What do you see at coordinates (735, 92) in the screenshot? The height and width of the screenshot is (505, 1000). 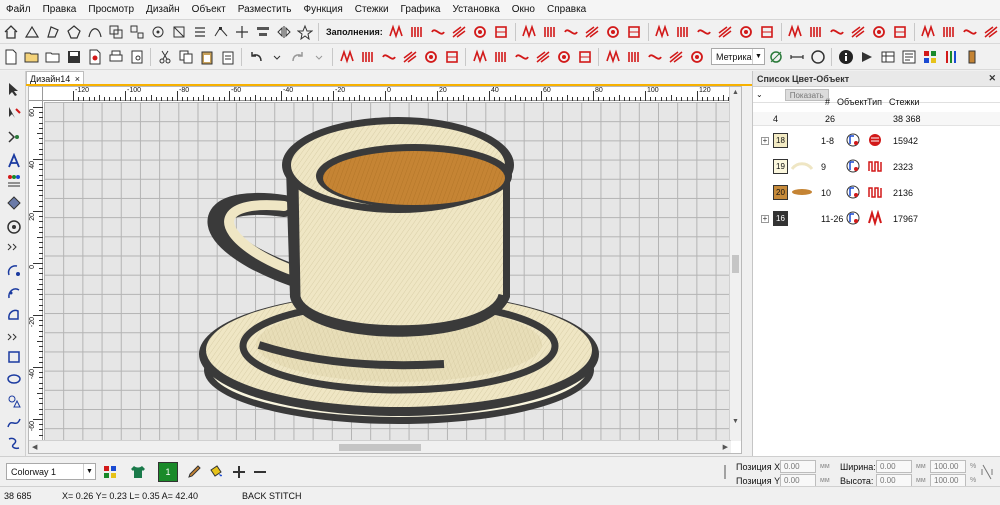 I see `scroll-up-icon: ▲` at bounding box center [735, 92].